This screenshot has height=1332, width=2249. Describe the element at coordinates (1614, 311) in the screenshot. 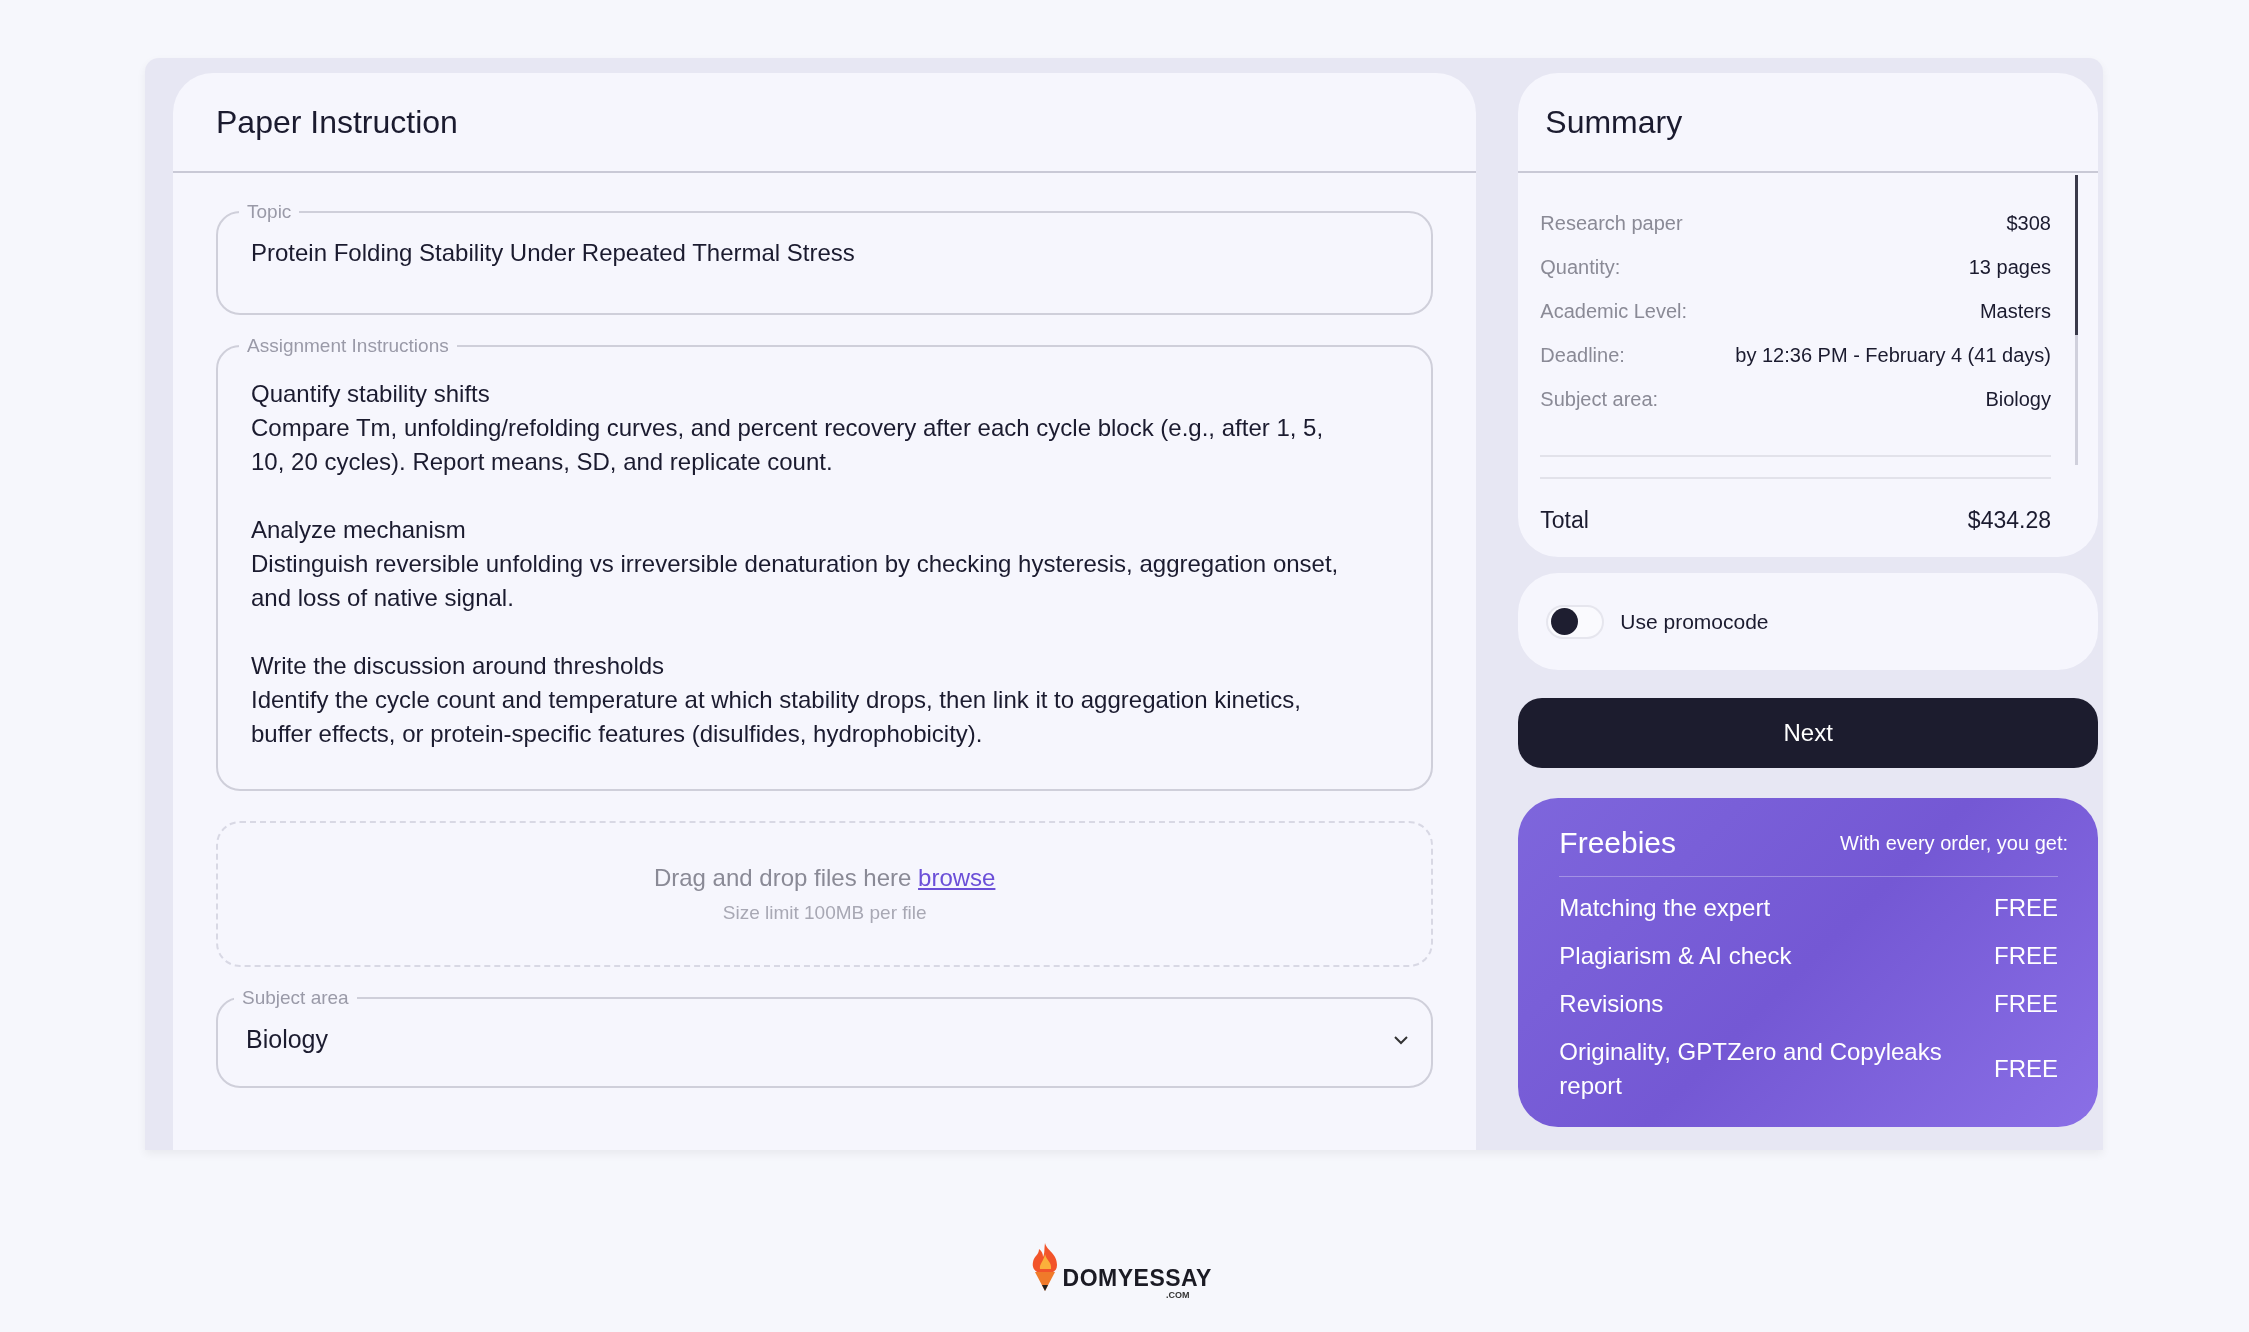

I see `summary-label: Academic Level:` at that location.